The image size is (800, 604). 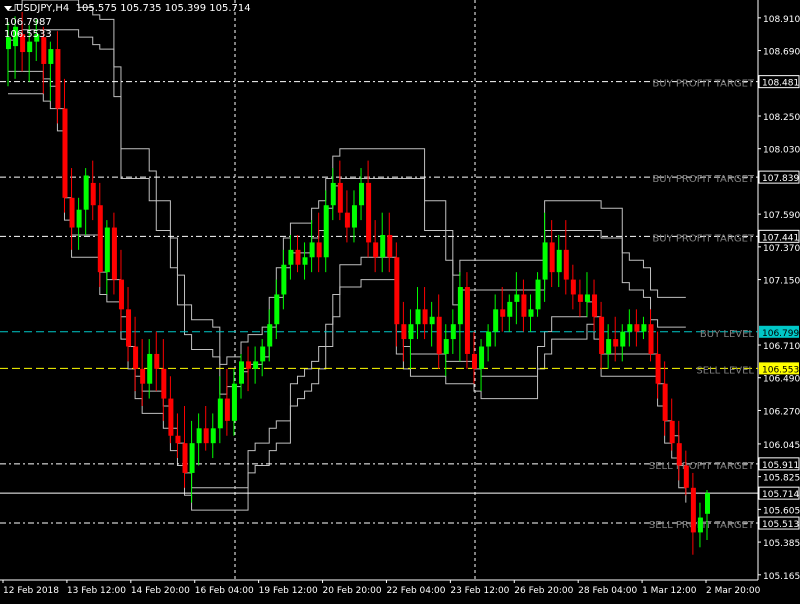 I want to click on price-tick-label: 106.490, so click(x=781, y=380).